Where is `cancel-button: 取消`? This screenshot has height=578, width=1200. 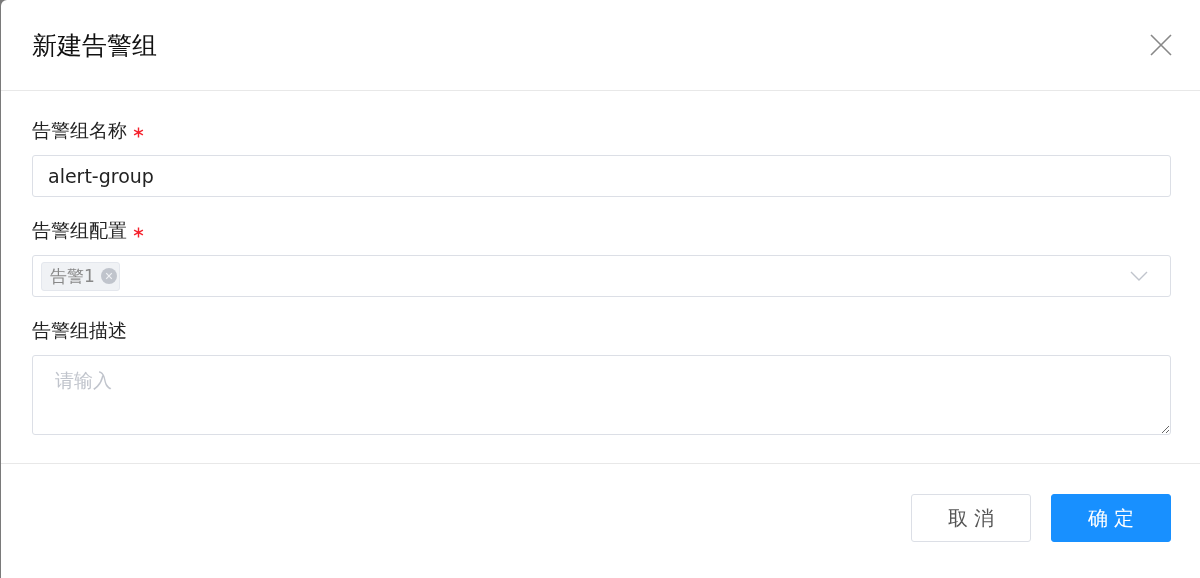 cancel-button: 取消 is located at coordinates (971, 518).